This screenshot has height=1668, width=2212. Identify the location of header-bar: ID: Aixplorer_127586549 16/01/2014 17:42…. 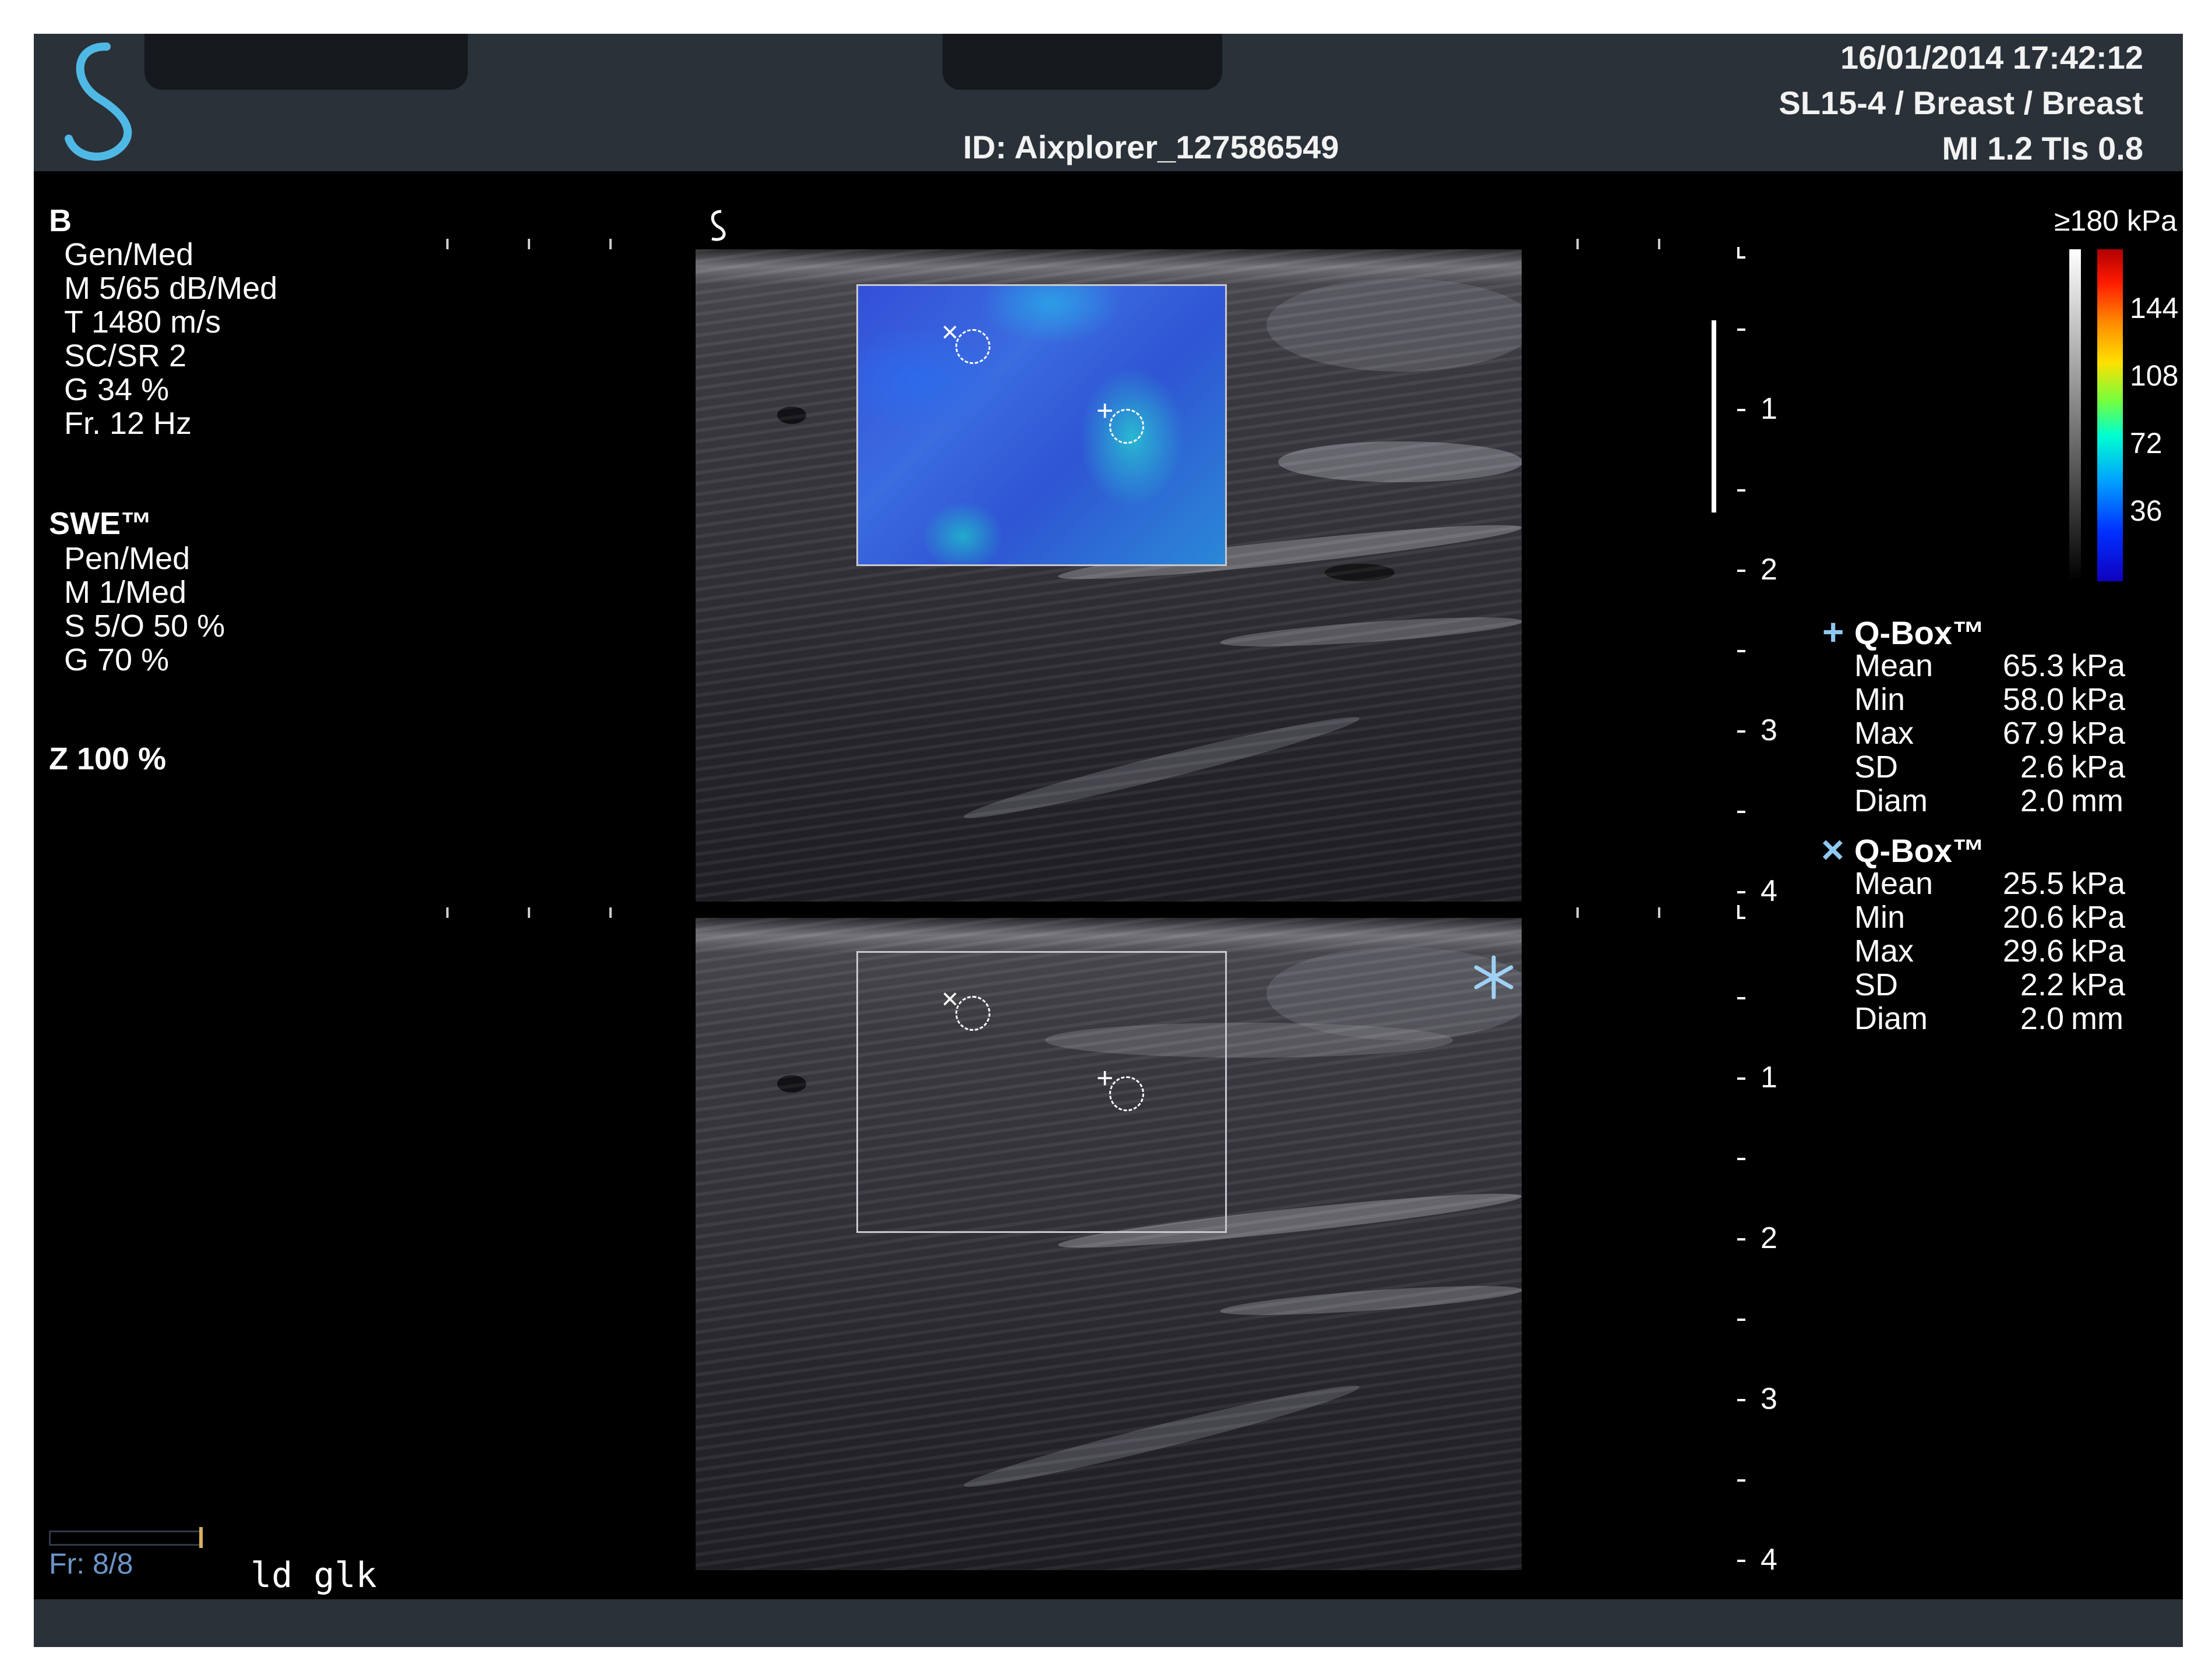
(1108, 102).